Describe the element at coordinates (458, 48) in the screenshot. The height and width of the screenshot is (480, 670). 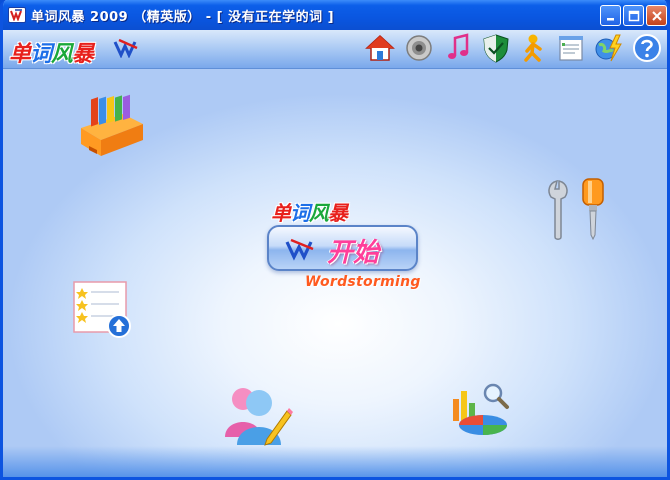
I see `music-note-icon` at that location.